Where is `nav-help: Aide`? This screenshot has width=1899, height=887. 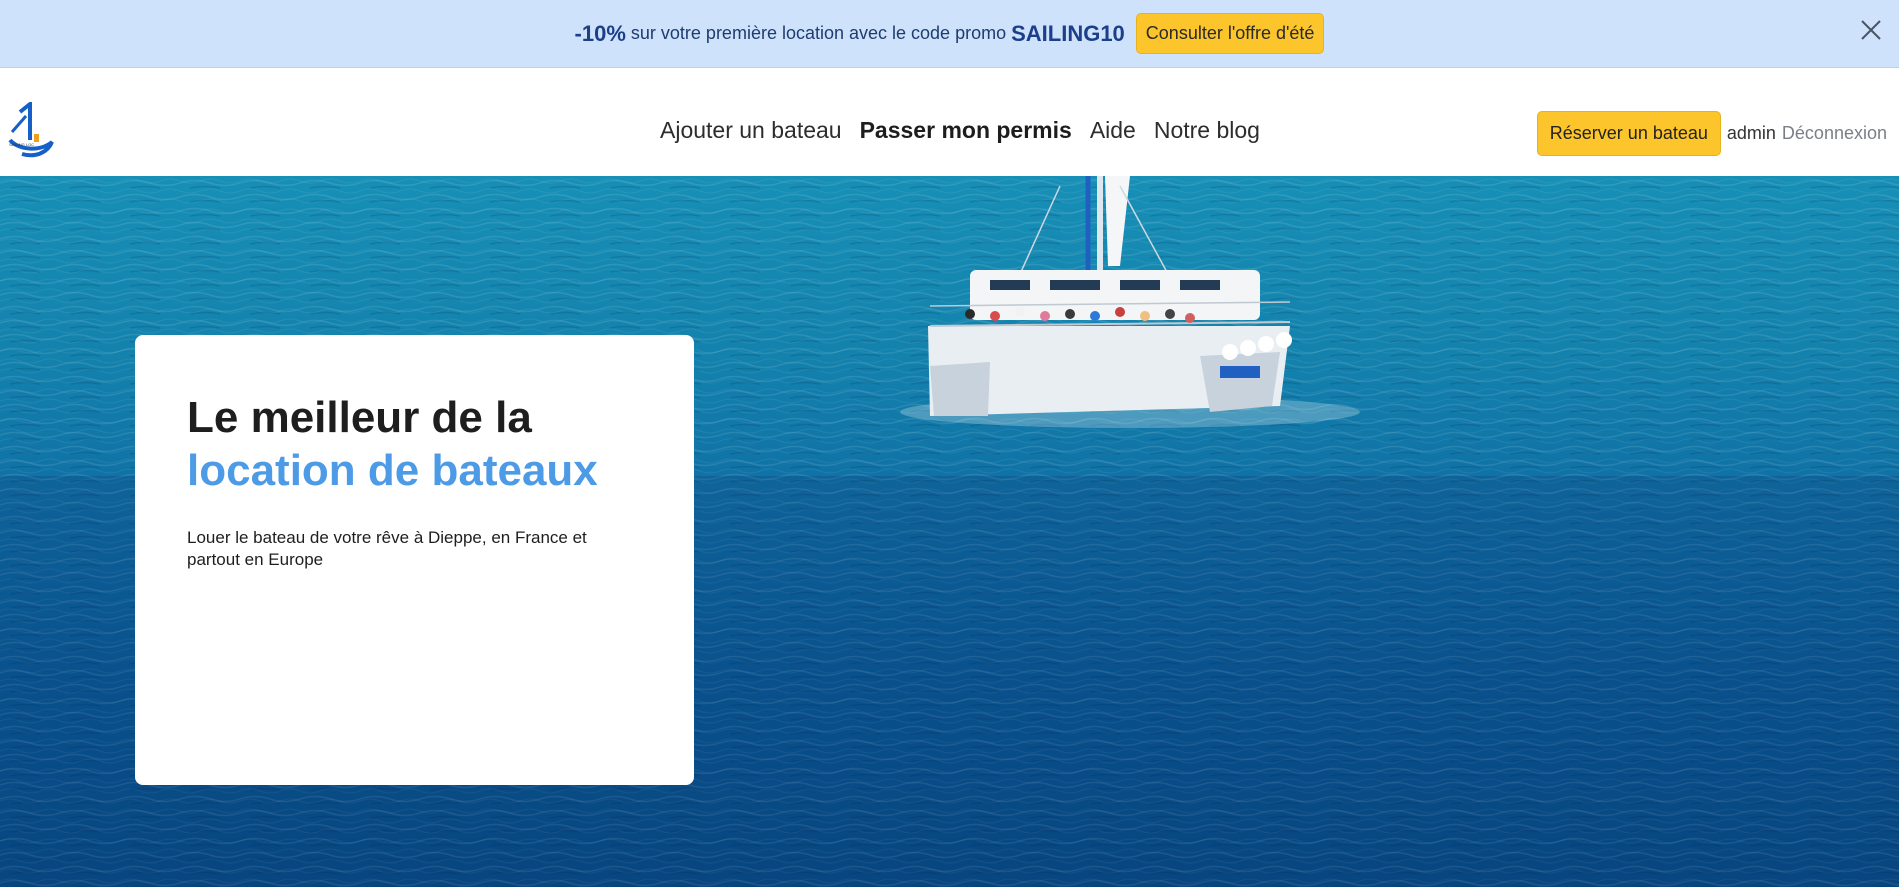
nav-help: Aide is located at coordinates (1113, 130).